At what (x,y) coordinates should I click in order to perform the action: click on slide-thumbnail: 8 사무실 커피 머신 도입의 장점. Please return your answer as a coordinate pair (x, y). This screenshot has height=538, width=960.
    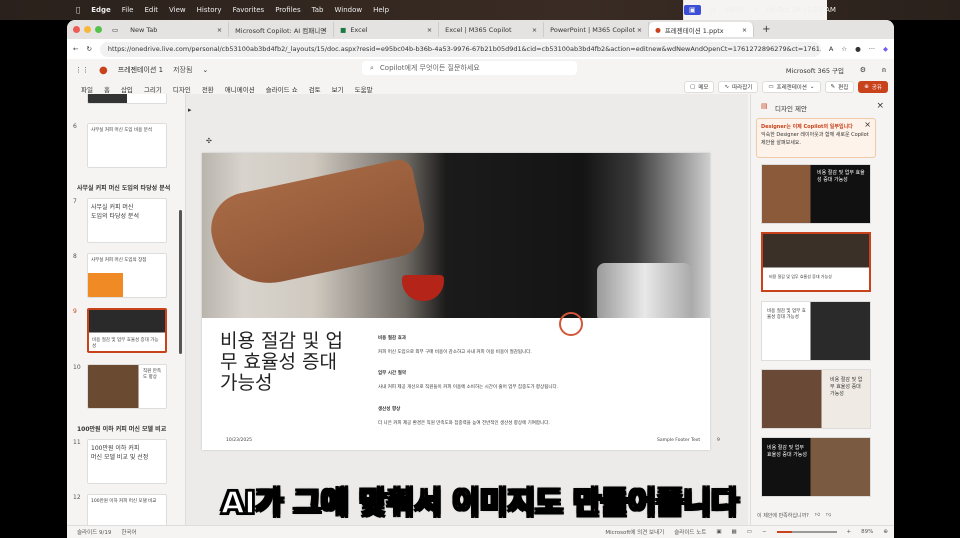
    Looking at the image, I should click on (120, 275).